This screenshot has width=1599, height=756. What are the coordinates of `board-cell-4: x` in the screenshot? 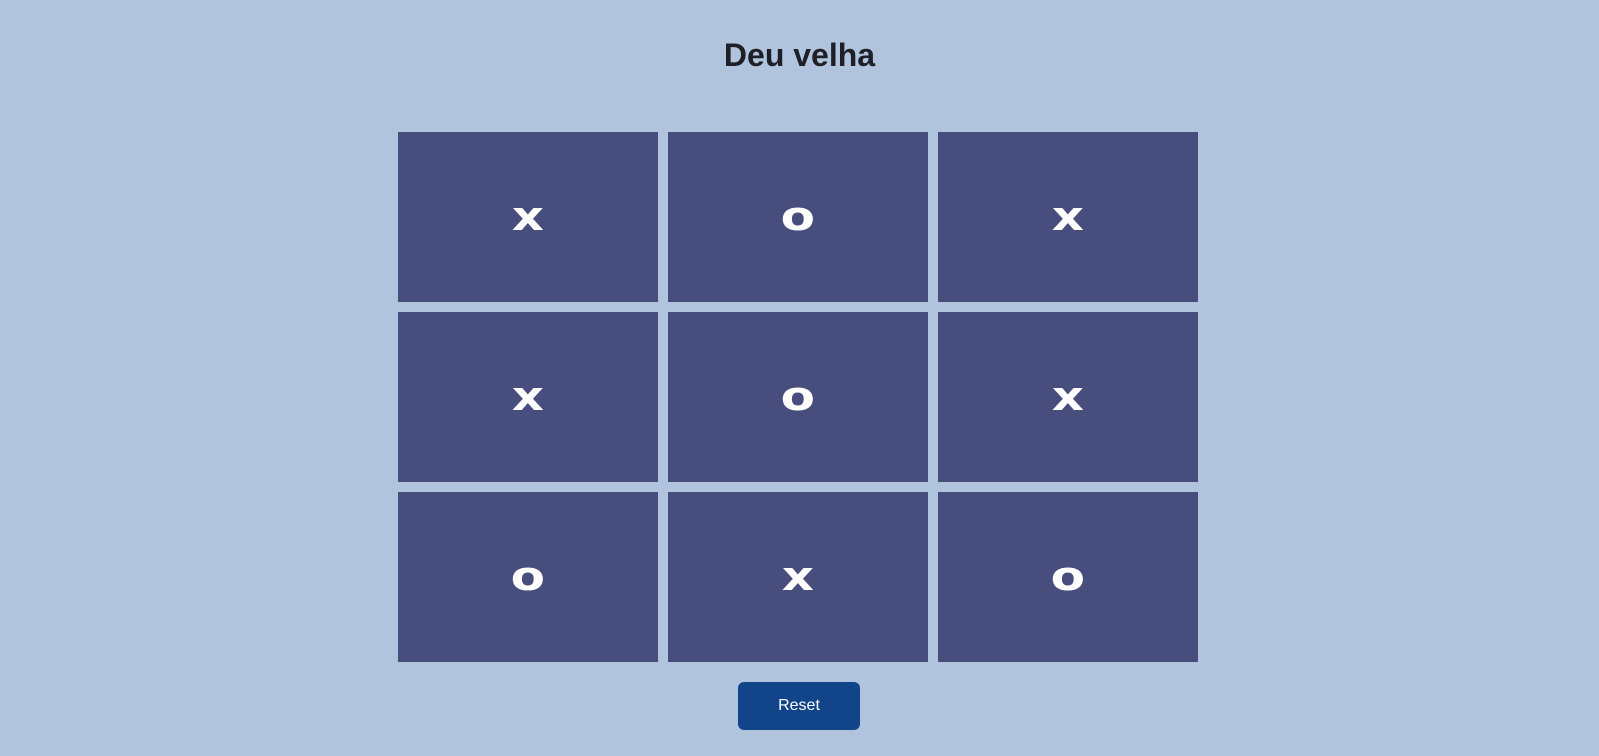 It's located at (528, 397).